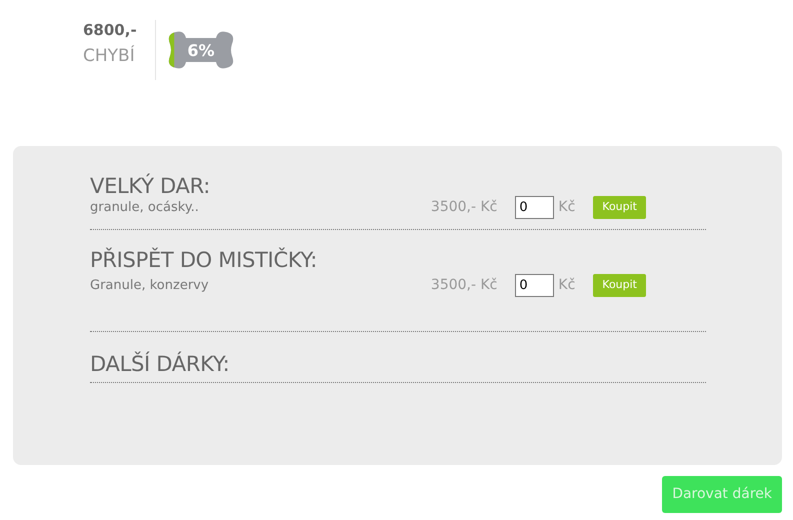 The width and height of the screenshot is (793, 520). I want to click on missing-label: CHYBÍ, so click(109, 56).